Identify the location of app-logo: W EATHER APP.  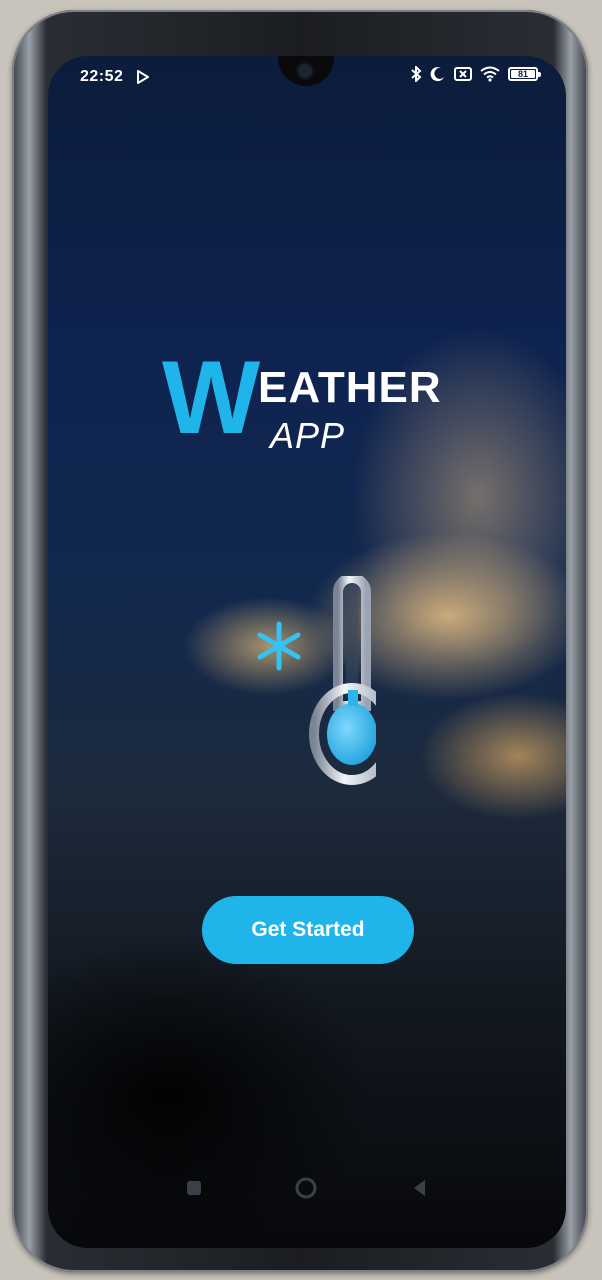
(322, 406).